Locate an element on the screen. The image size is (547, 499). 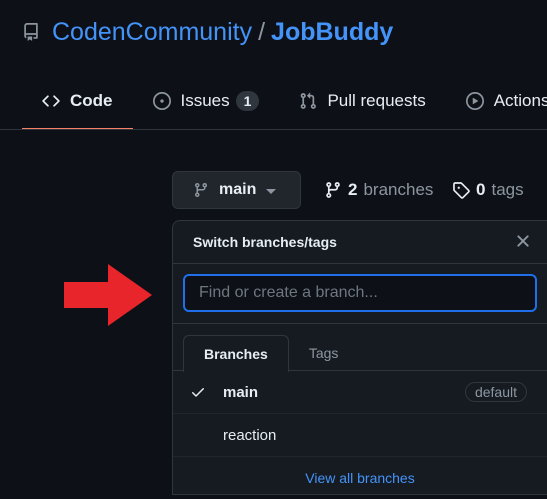
tab-tags: Tags is located at coordinates (324, 352).